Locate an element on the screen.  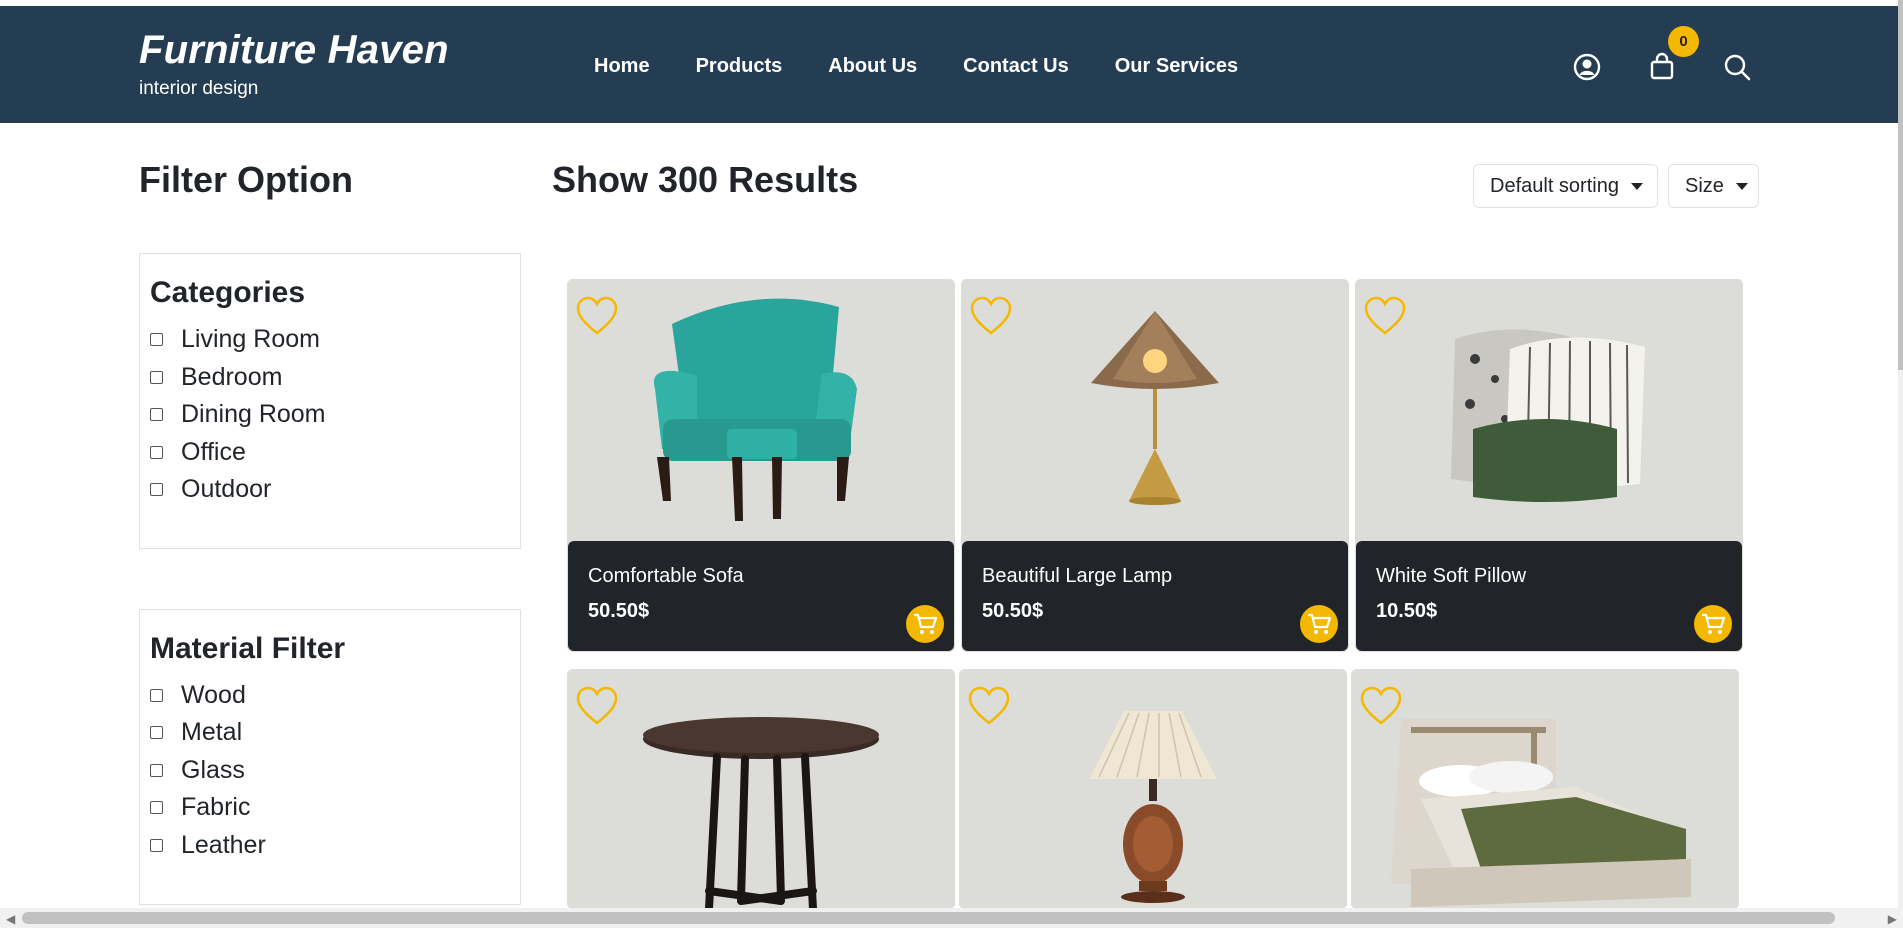
product-card: Comfortable Sofa 50.50$ is located at coordinates (761, 465).